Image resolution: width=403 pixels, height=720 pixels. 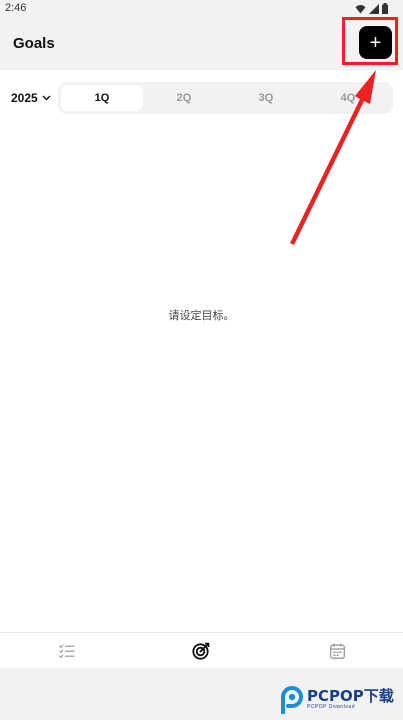 I want to click on calendar-icon, so click(x=337, y=651).